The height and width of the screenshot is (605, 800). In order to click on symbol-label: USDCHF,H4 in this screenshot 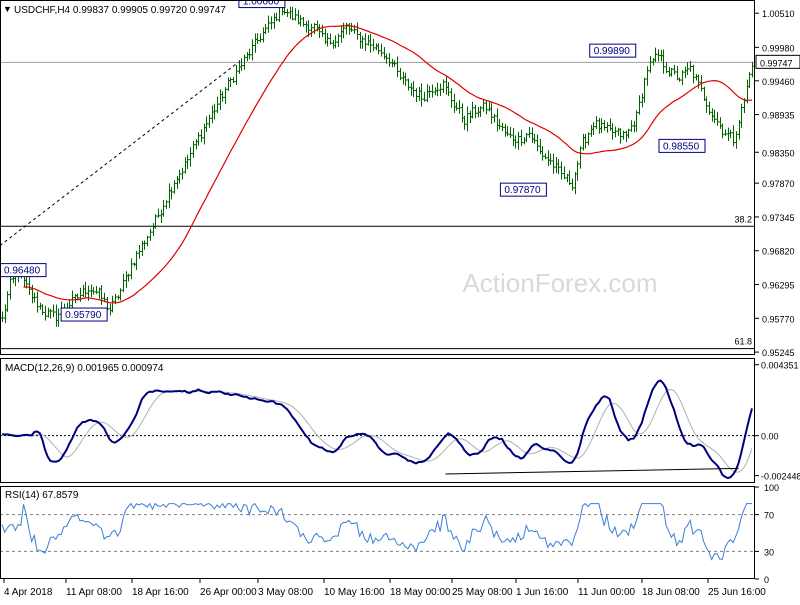, I will do `click(42, 10)`.